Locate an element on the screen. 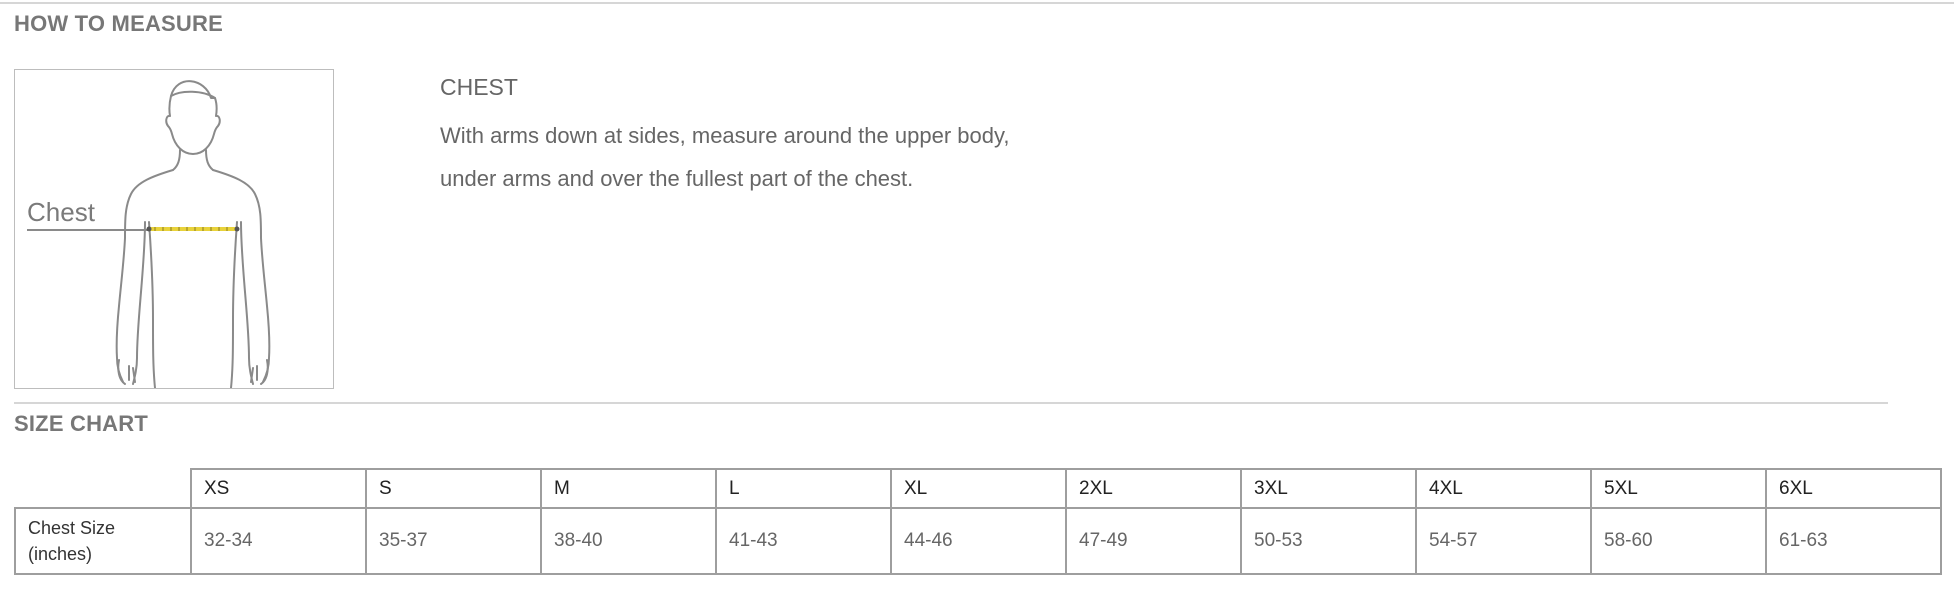 The width and height of the screenshot is (1954, 592). size-header-cell: 2XL is located at coordinates (1153, 488).